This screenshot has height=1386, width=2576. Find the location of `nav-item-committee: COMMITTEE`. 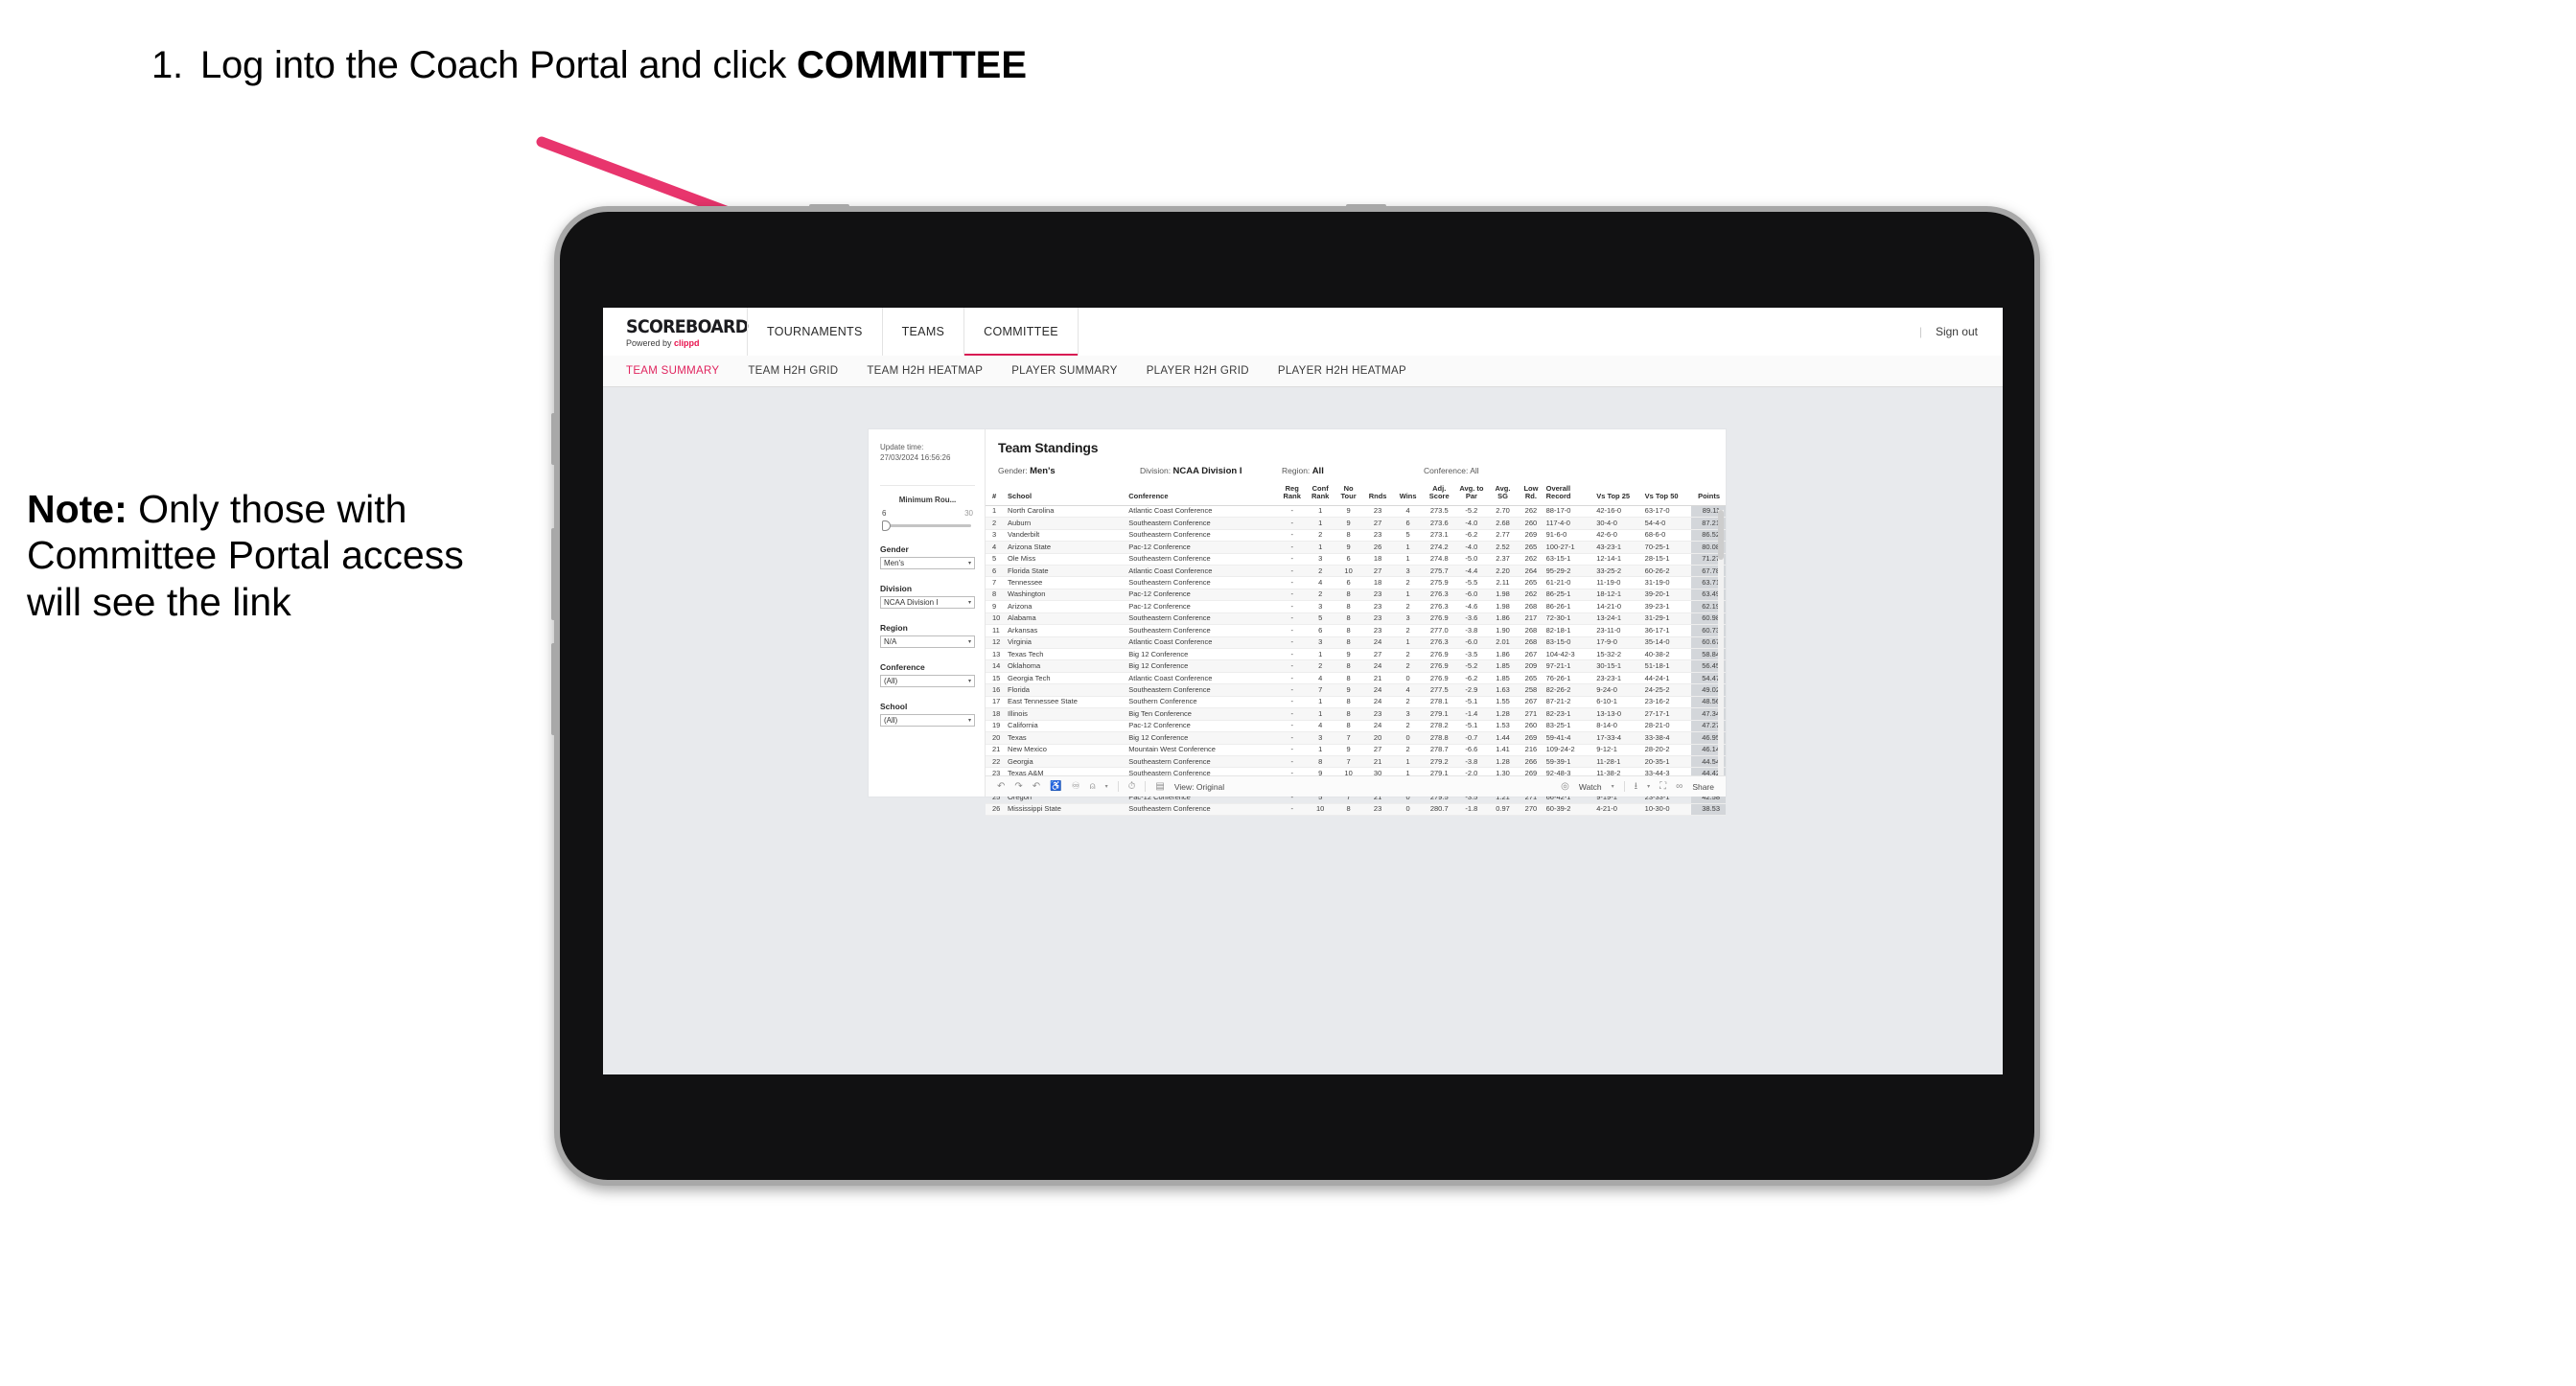

nav-item-committee: COMMITTEE is located at coordinates (1021, 332).